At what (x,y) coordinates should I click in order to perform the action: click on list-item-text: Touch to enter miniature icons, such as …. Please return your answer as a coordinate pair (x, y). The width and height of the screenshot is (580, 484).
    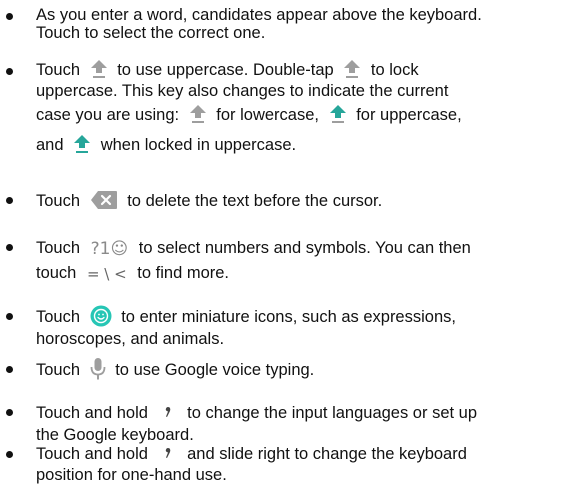
    Looking at the image, I should click on (305, 326).